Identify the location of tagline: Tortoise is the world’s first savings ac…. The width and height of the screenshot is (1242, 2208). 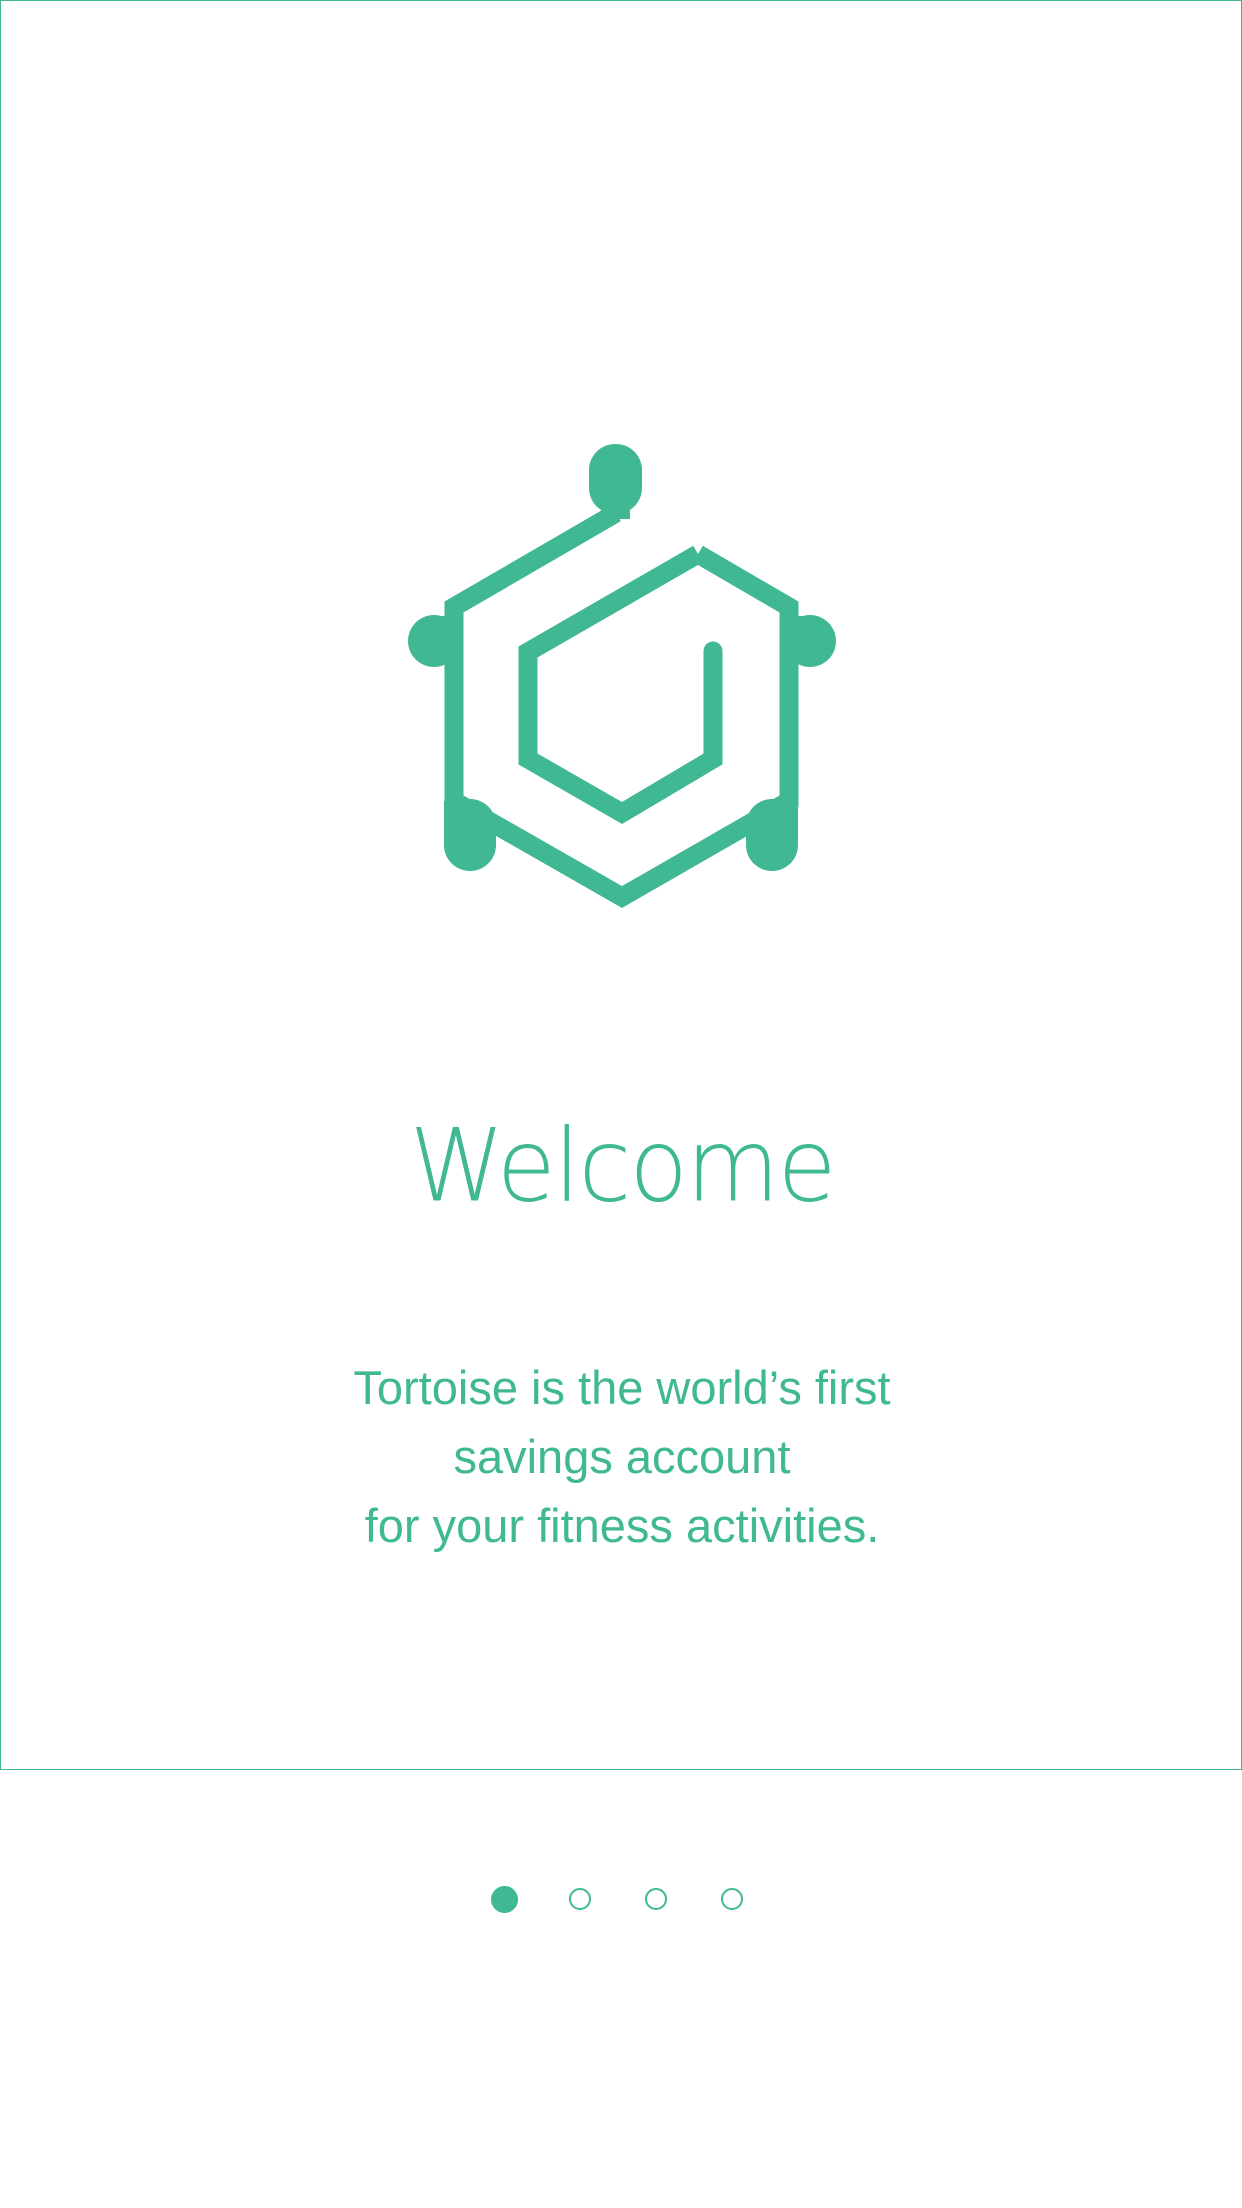
(621, 1456).